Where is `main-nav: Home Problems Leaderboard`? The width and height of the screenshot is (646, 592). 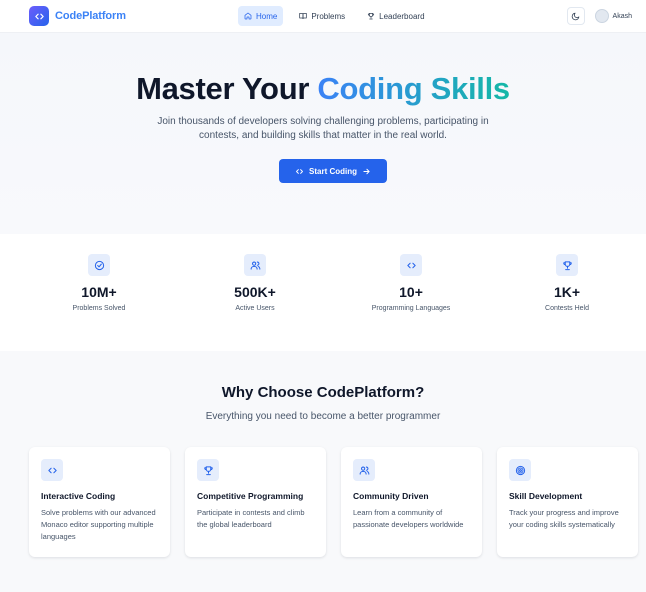
main-nav: Home Problems Leaderboard is located at coordinates (339, 16).